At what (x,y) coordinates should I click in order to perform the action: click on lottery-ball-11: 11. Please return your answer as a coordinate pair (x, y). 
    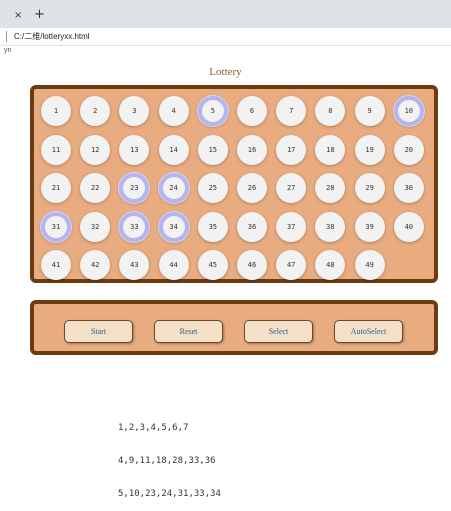
    Looking at the image, I should click on (56, 149).